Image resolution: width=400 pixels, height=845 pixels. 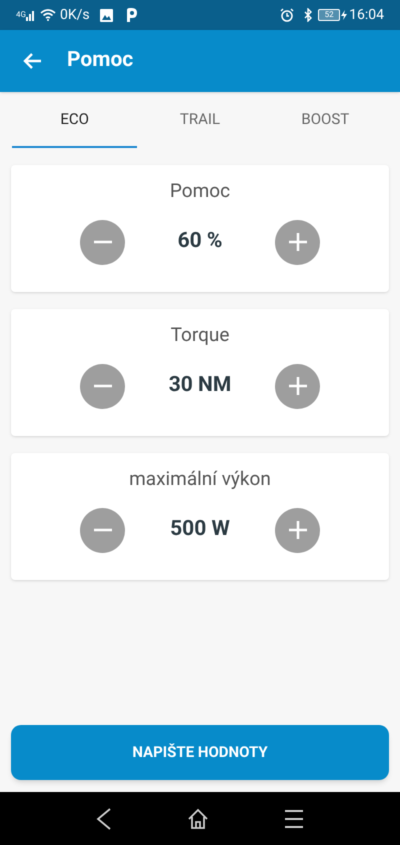 What do you see at coordinates (31, 15) in the screenshot?
I see `signal-icon` at bounding box center [31, 15].